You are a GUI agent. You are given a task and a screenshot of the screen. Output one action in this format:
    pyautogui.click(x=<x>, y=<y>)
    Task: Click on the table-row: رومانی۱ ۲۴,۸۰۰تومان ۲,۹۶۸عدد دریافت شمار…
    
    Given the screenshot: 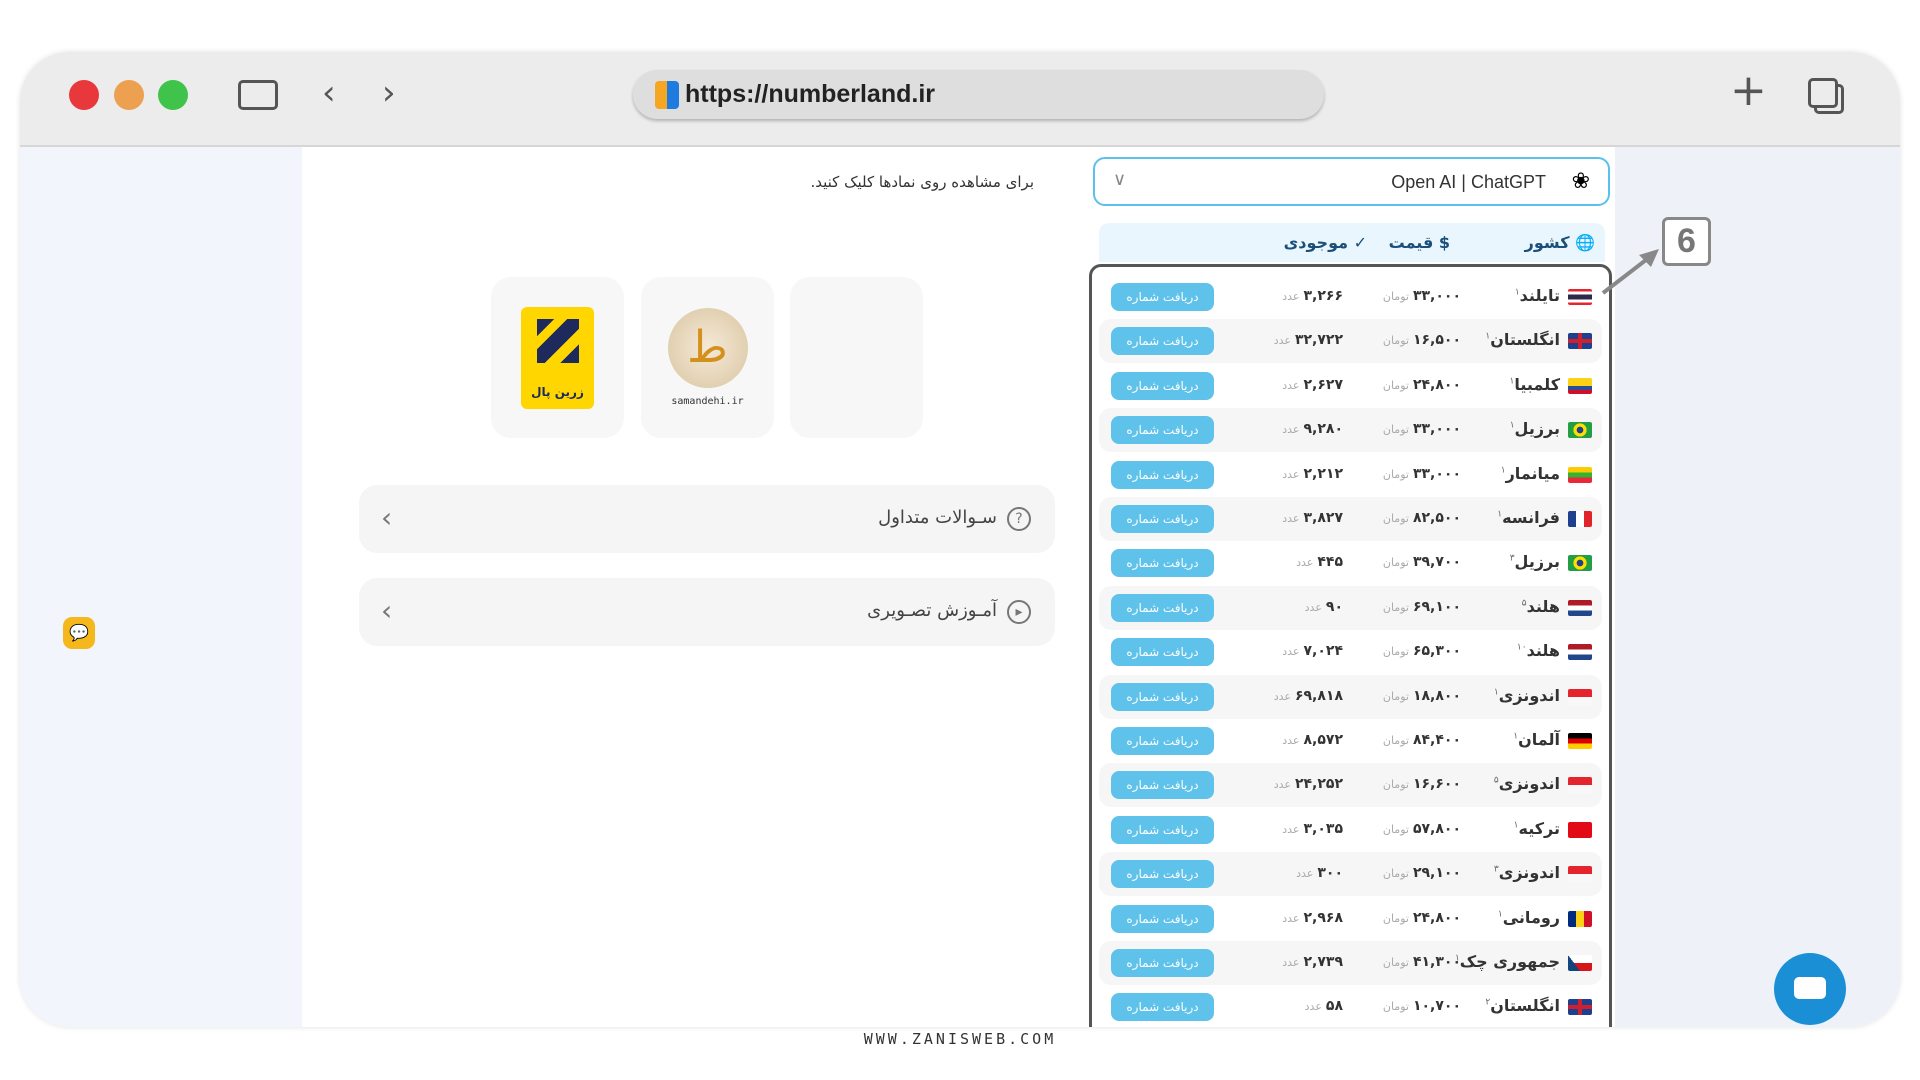 What is the action you would take?
    pyautogui.click(x=1350, y=919)
    